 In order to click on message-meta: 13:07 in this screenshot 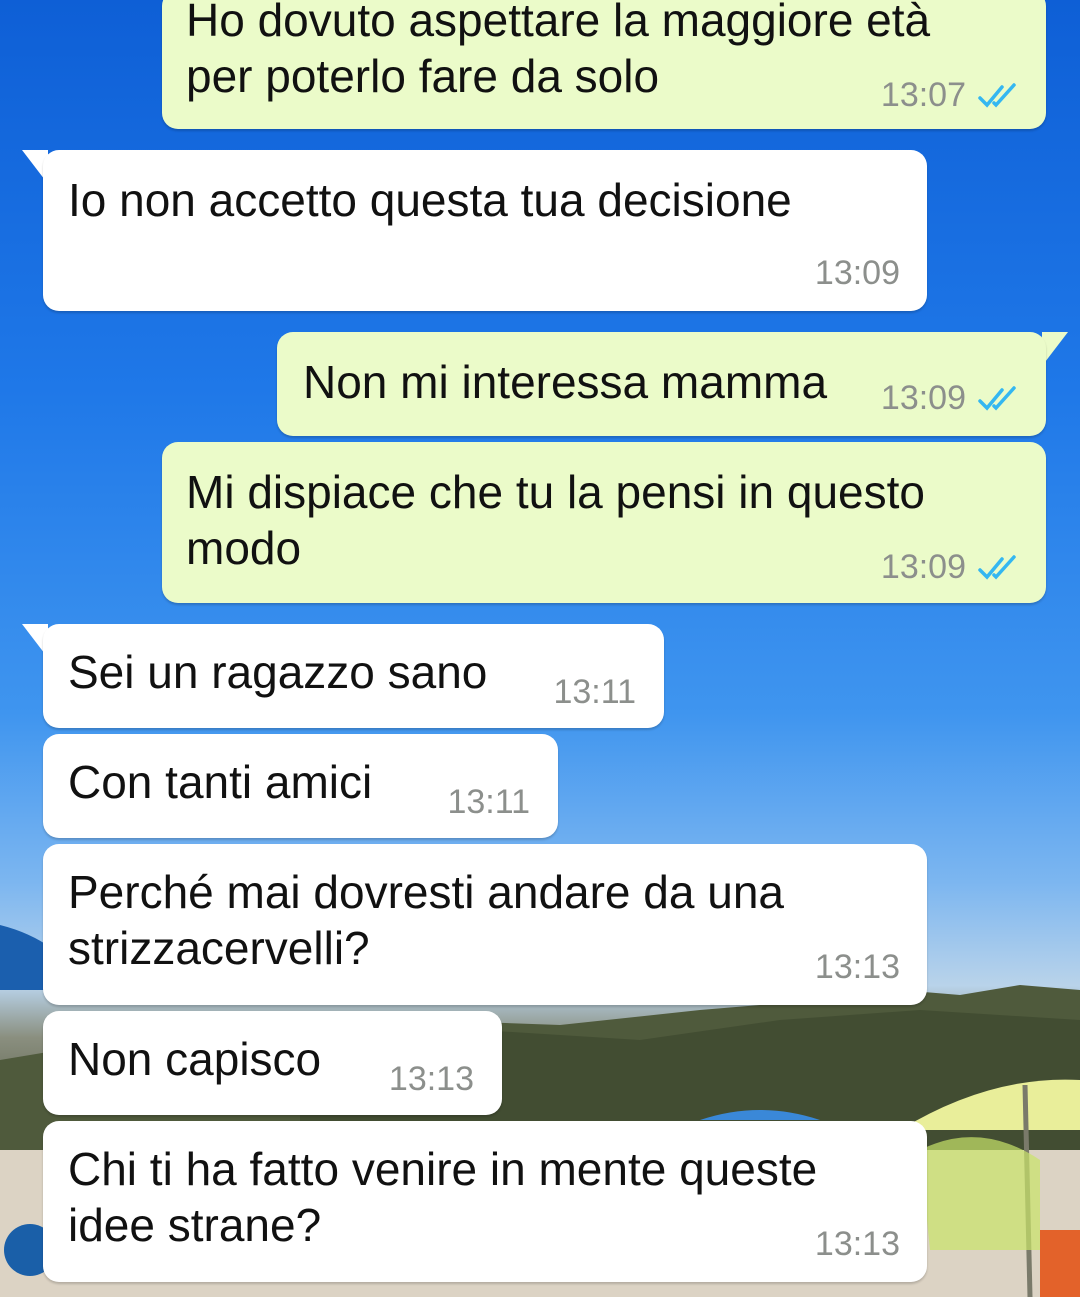, I will do `click(951, 95)`.